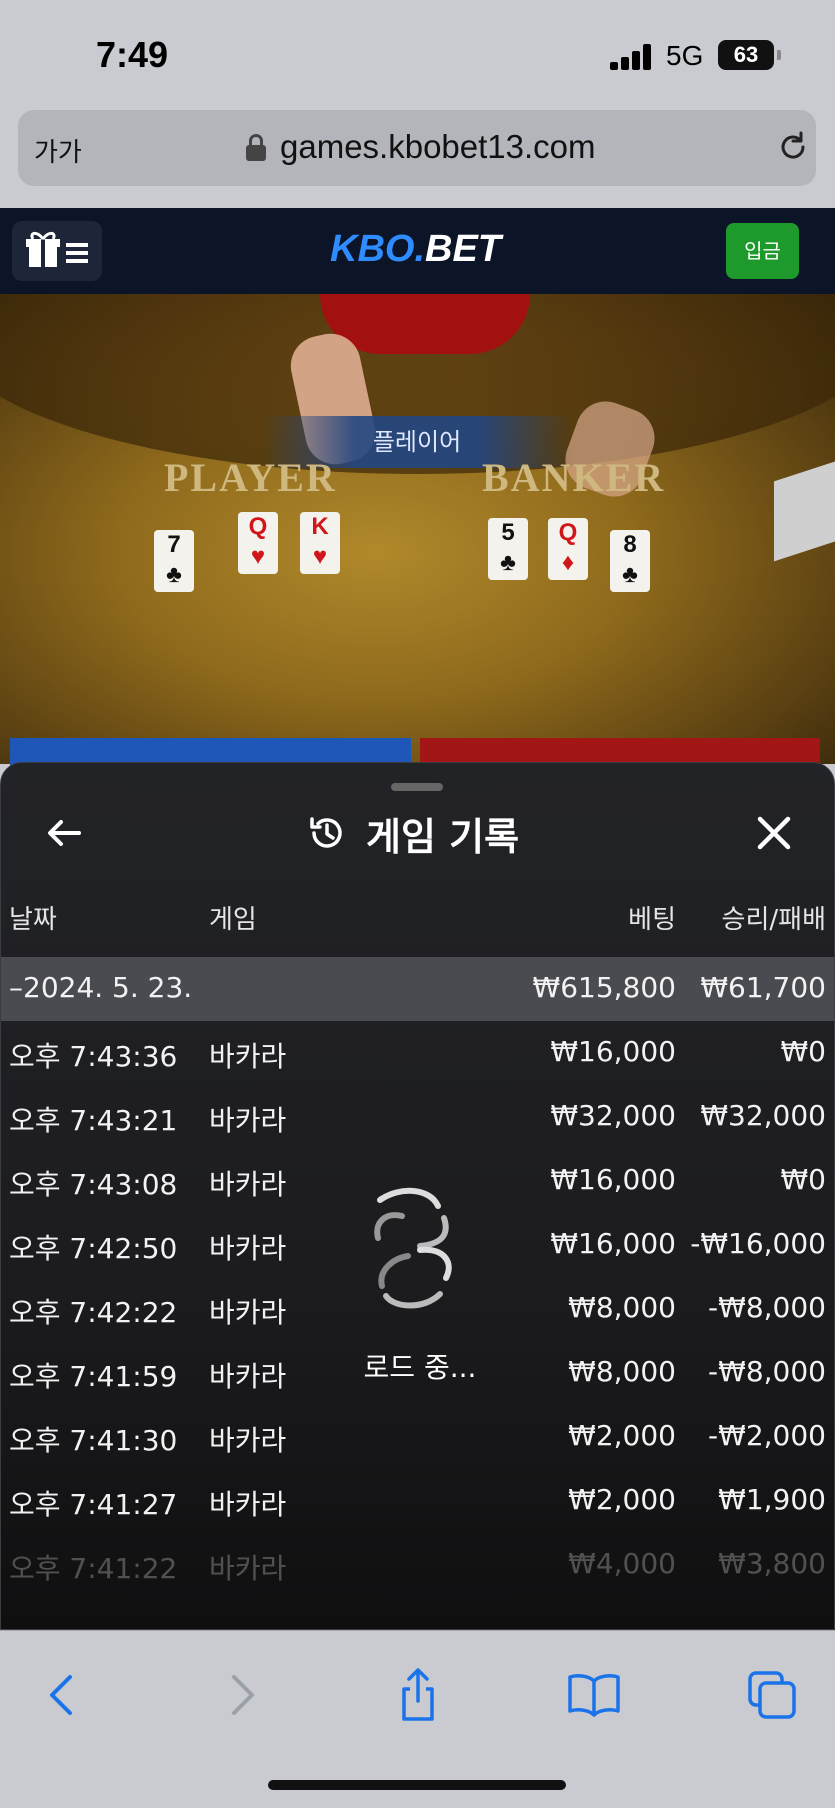  Describe the element at coordinates (93, 1248) in the screenshot. I see `row-time: 오후 7:42:50` at that location.